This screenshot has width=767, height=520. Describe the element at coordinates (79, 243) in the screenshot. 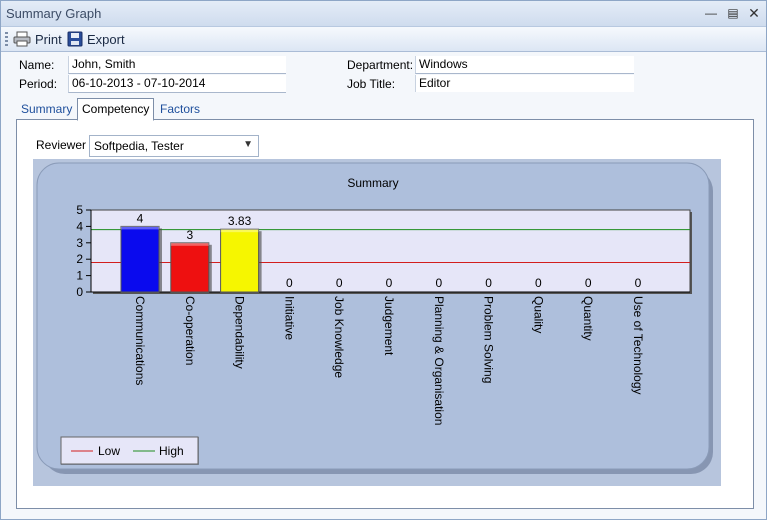

I see `y-tick-label: 3` at that location.